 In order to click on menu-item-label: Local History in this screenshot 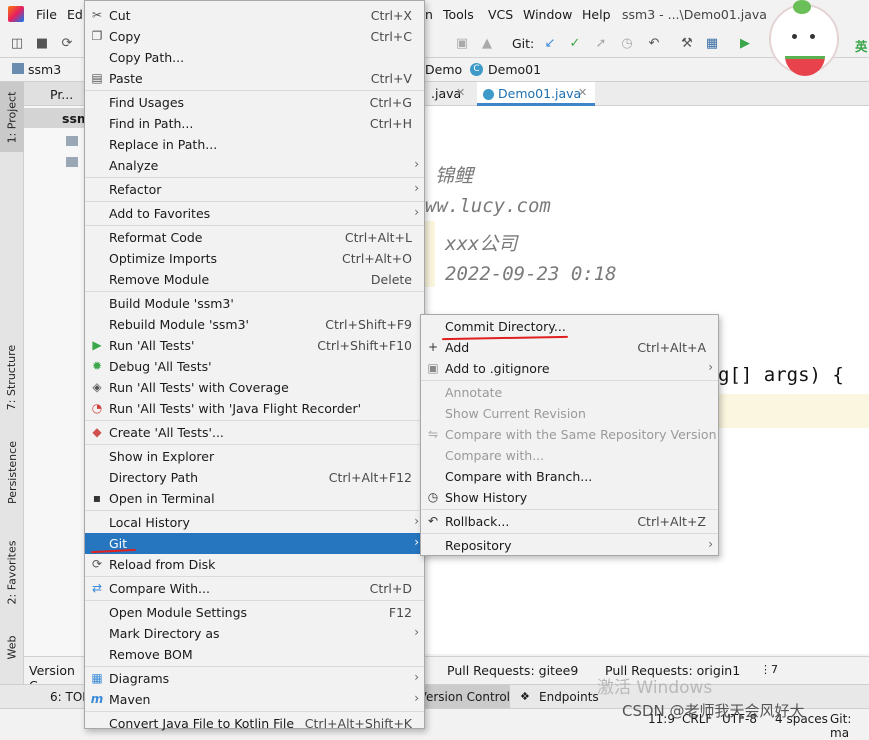, I will do `click(149, 522)`.